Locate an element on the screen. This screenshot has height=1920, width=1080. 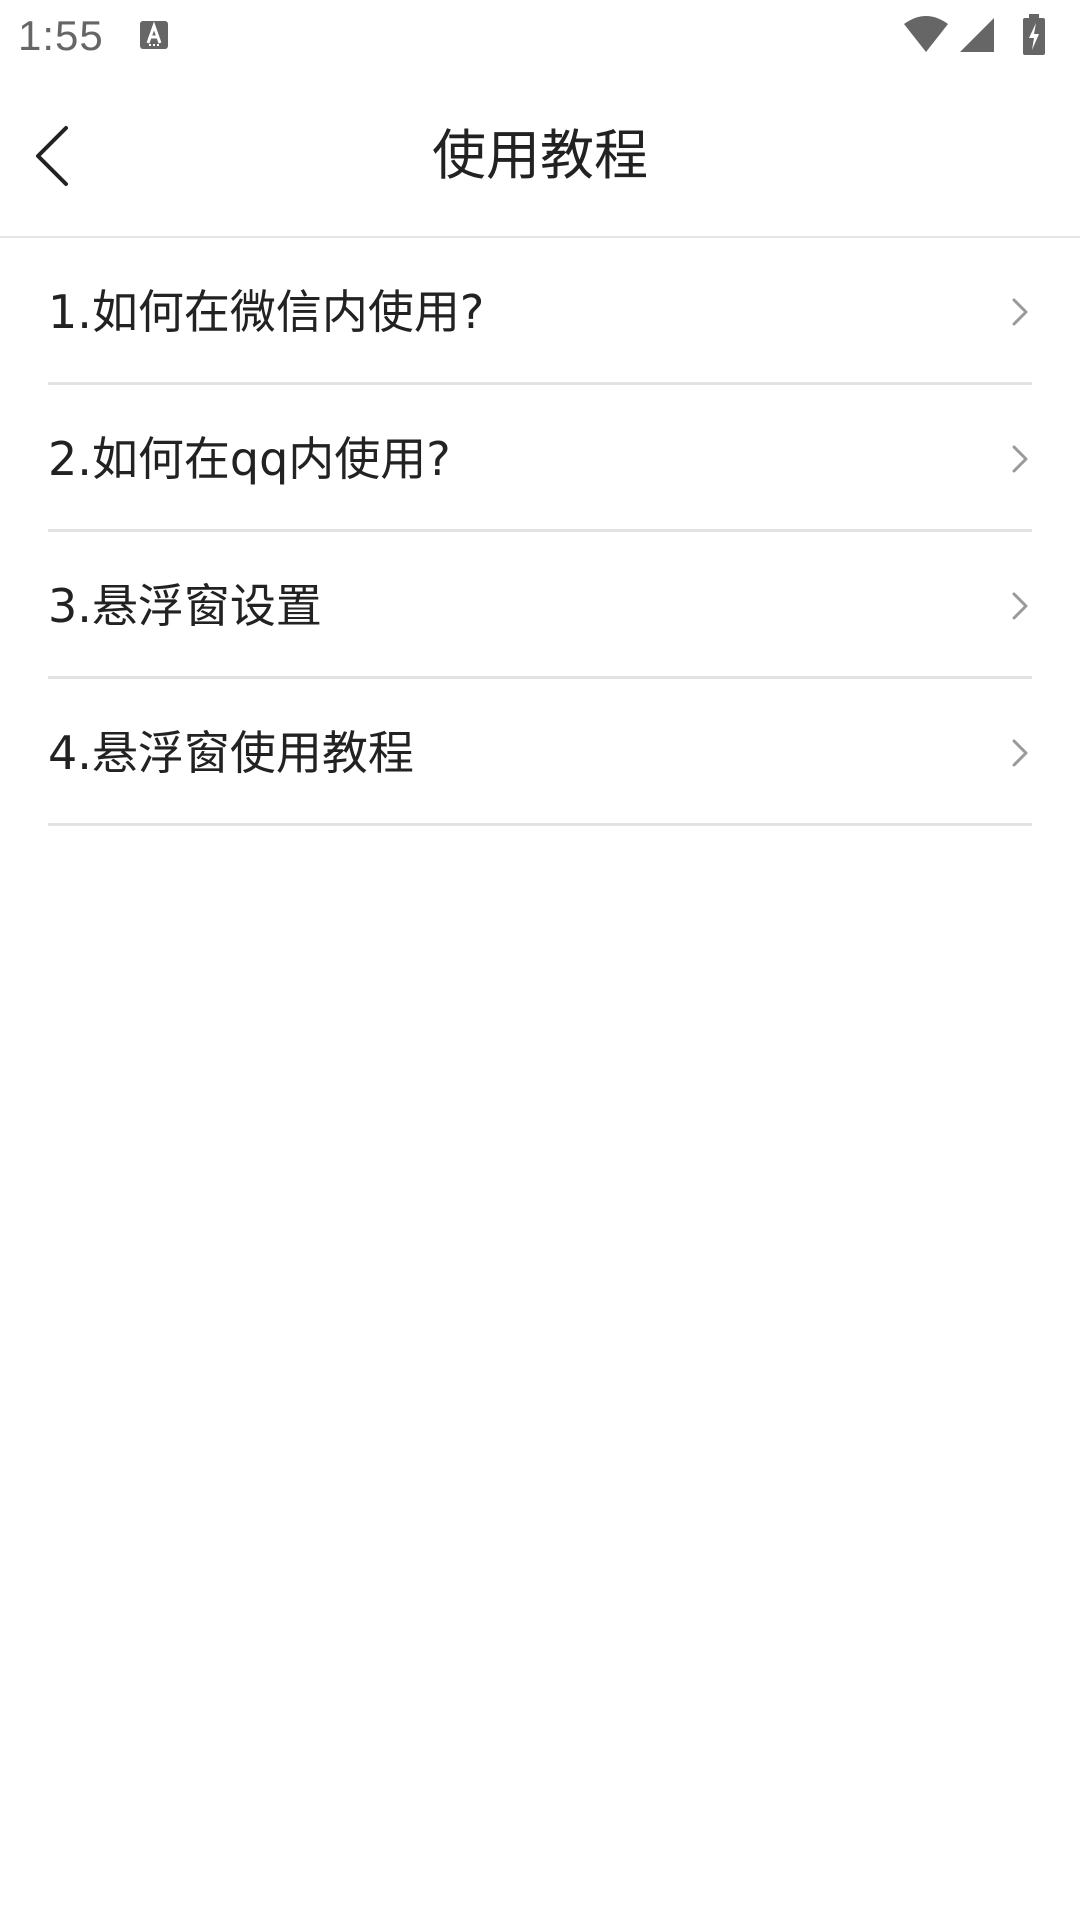
page-title: 使用教程 is located at coordinates (540, 155).